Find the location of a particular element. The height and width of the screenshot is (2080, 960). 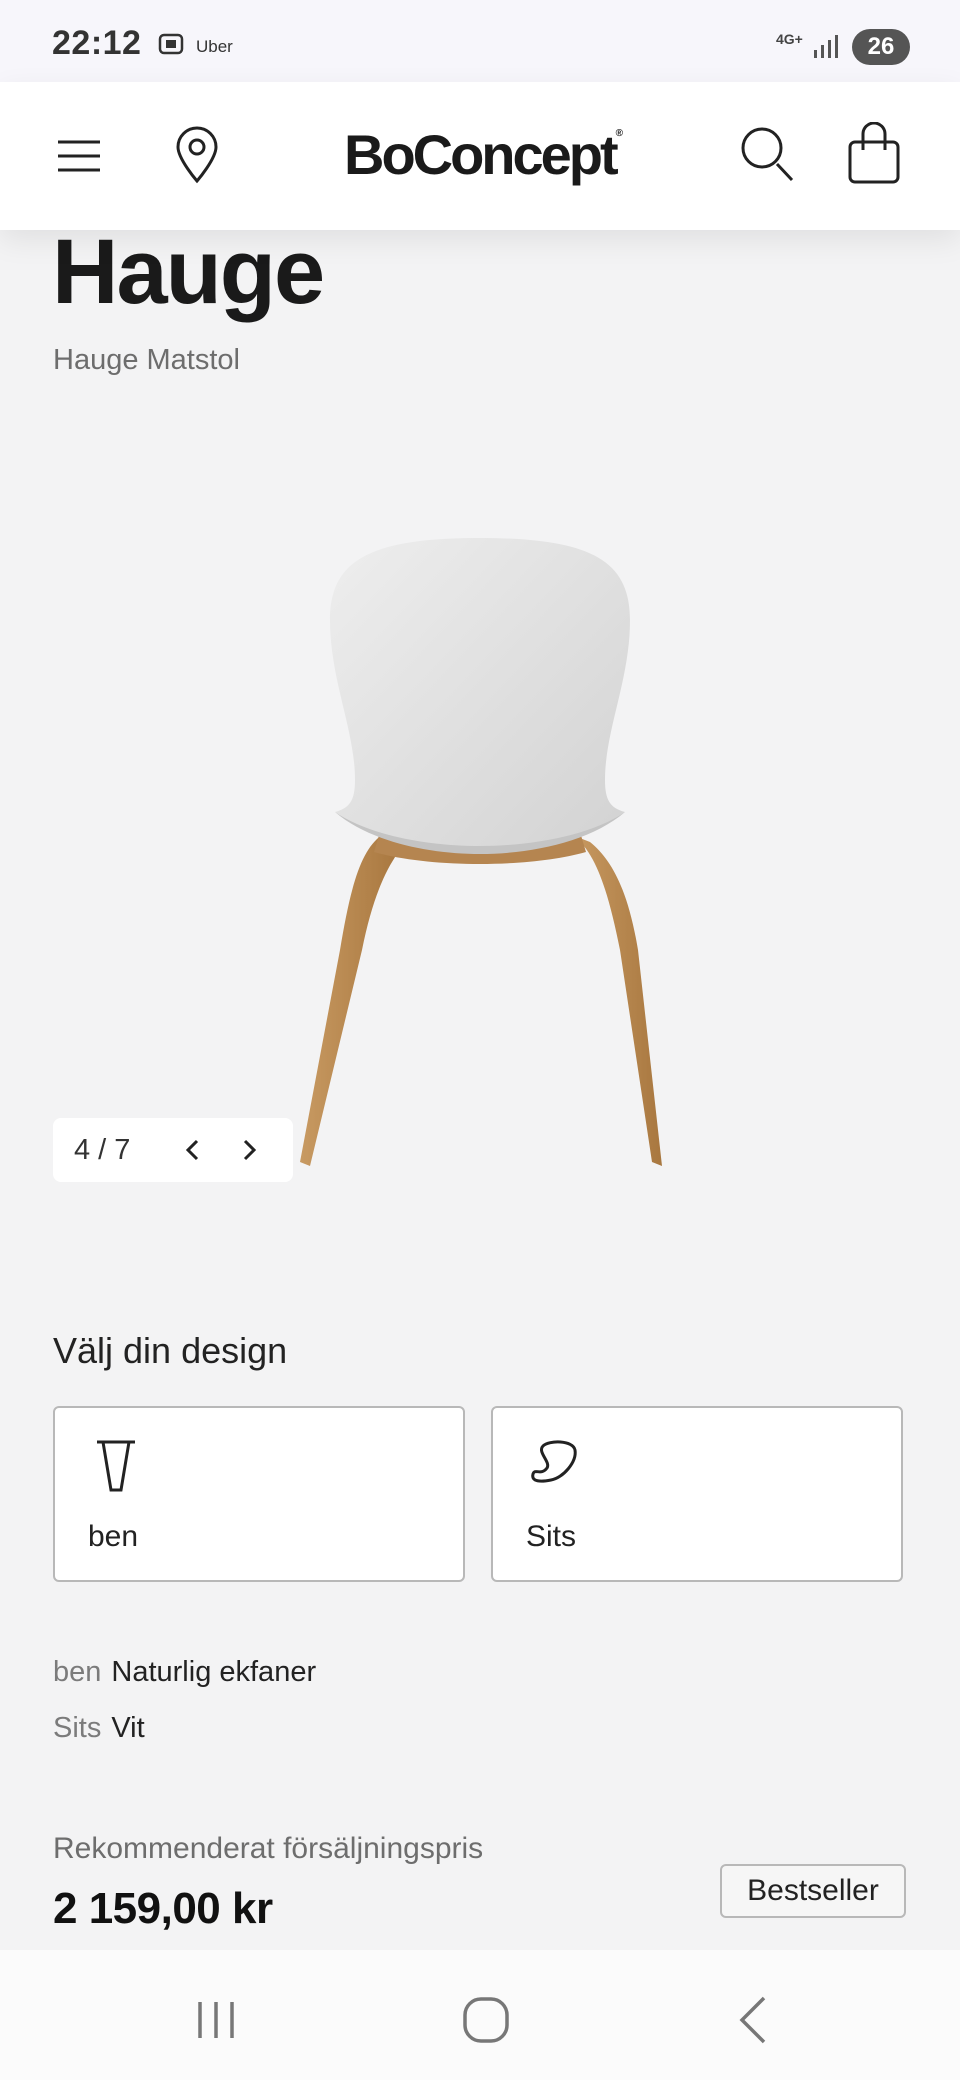

selection-key: Sits is located at coordinates (77, 1728).